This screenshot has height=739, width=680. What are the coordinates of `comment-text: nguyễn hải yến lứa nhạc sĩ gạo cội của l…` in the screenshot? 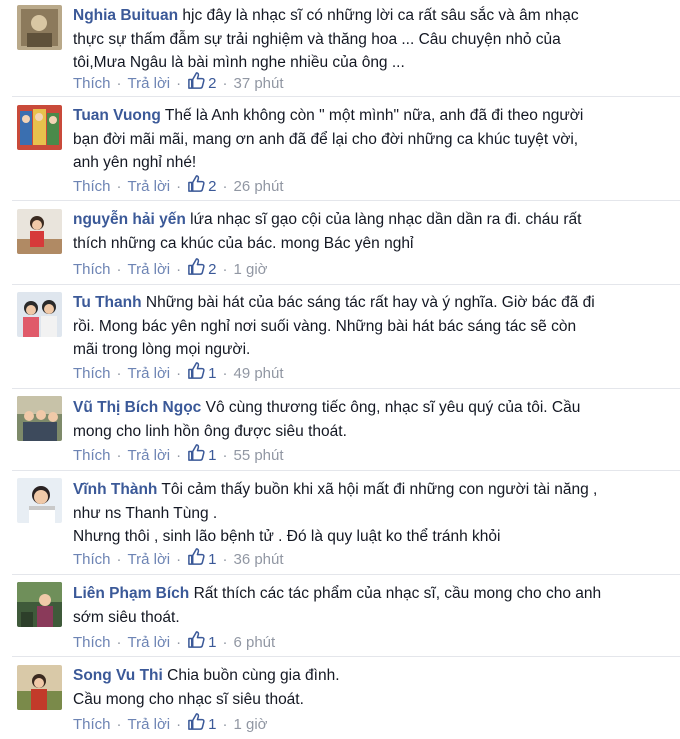 It's located at (327, 219).